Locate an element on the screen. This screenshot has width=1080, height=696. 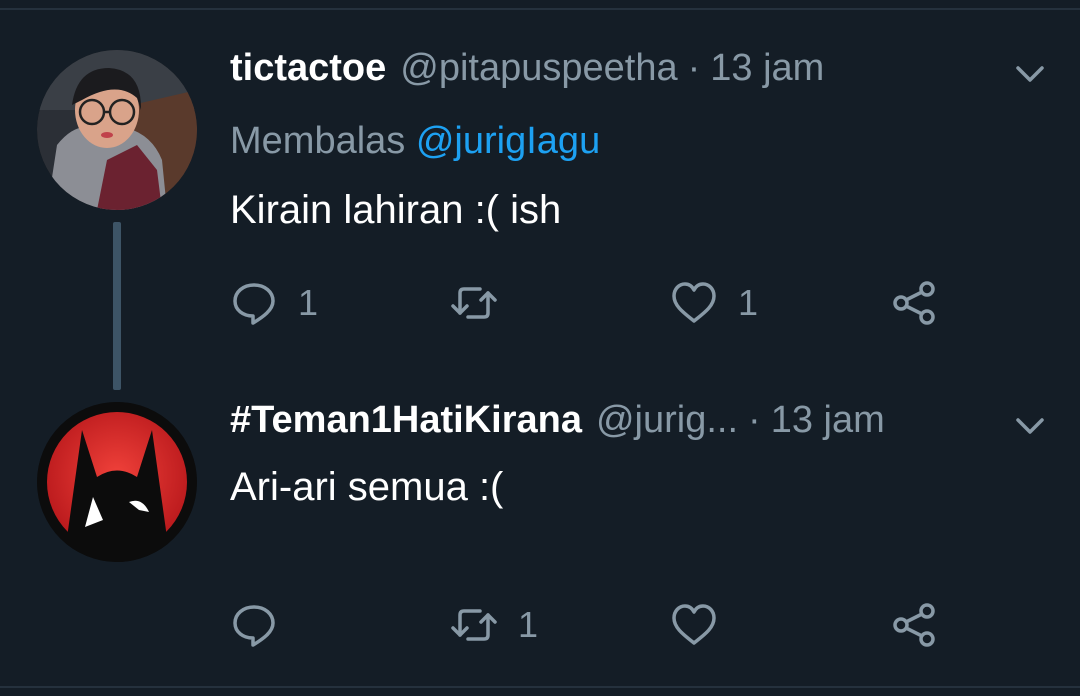
like-count: 1 is located at coordinates (748, 302).